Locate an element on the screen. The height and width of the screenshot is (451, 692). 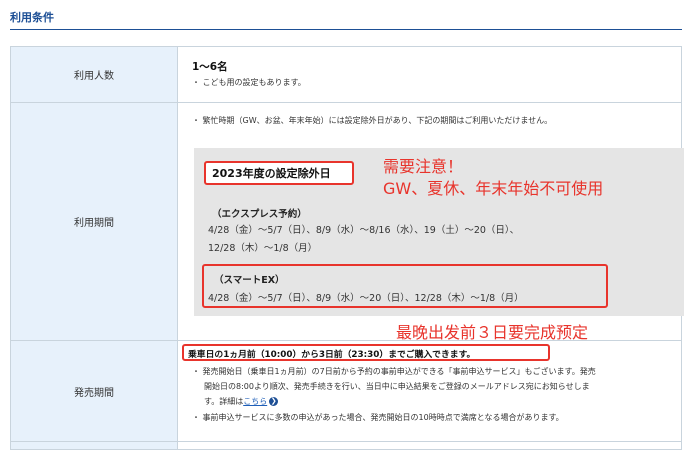
details-link: こちら is located at coordinates (255, 401).